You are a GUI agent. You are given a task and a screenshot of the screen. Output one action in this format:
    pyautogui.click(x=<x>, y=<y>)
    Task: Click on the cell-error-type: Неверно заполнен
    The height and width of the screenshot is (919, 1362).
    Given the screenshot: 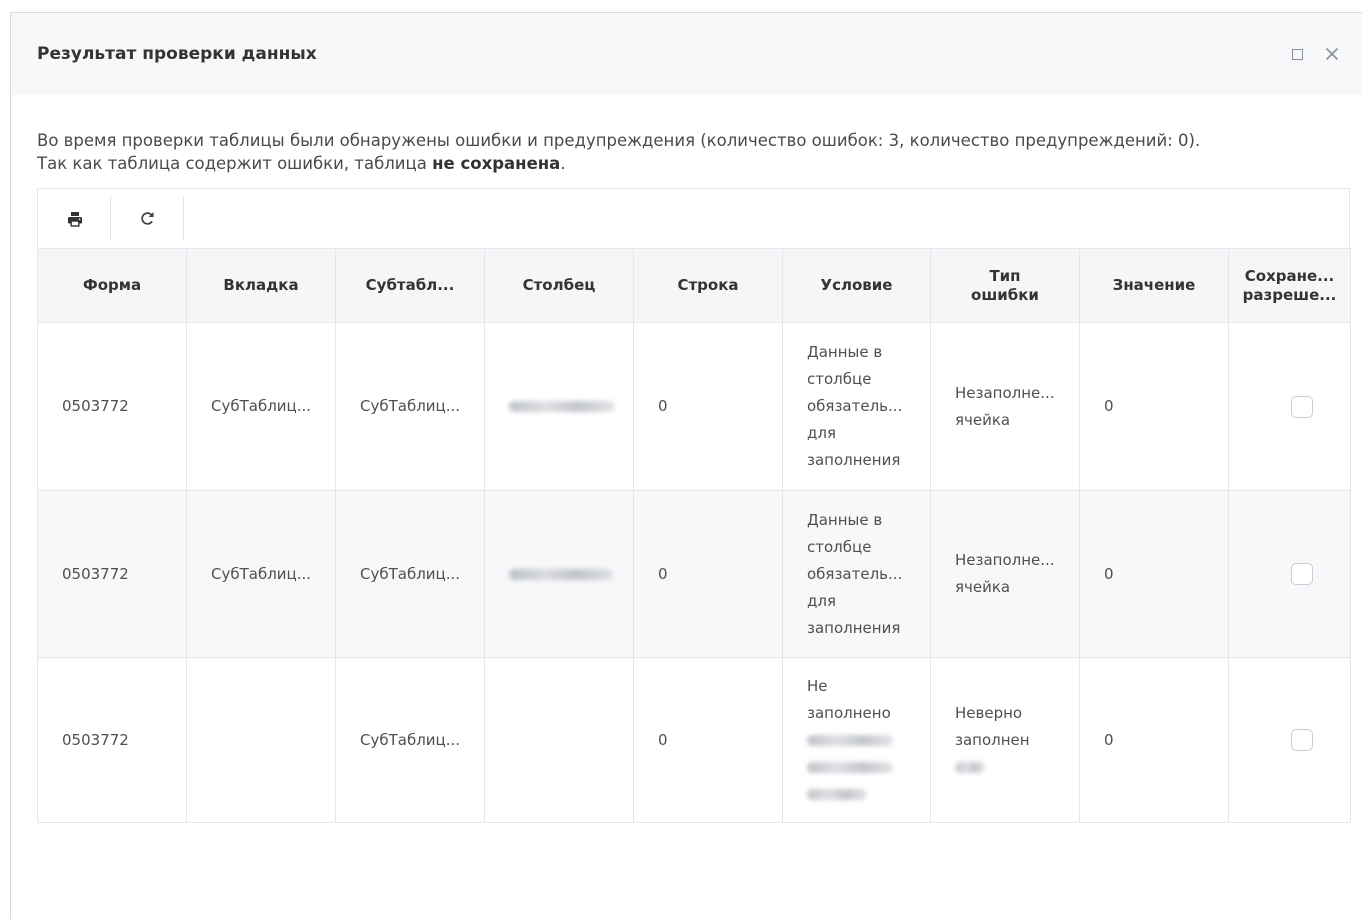 What is the action you would take?
    pyautogui.click(x=1005, y=740)
    